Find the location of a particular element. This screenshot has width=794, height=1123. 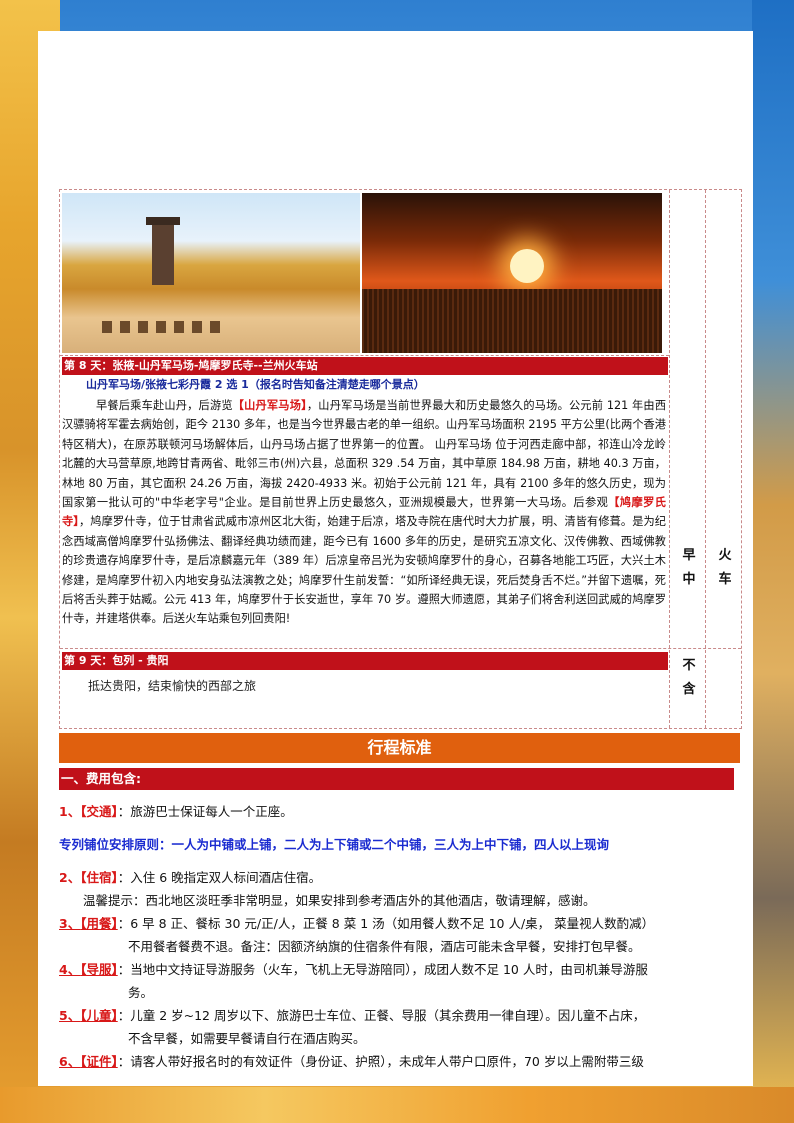

row-divider-day9 is located at coordinates (400, 648).